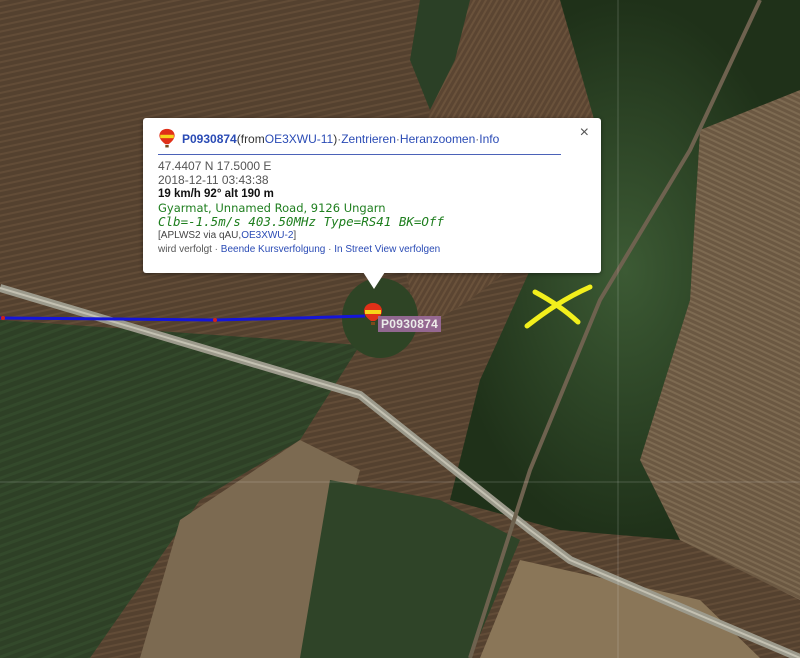 The width and height of the screenshot is (800, 658). I want to click on address: Gyarmat, Unnamed Road, 9126 Ungarn, so click(272, 208).